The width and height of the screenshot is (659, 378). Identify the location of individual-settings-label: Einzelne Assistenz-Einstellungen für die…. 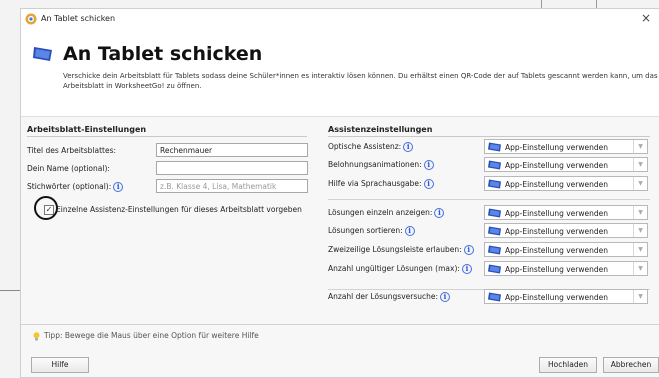
(179, 209).